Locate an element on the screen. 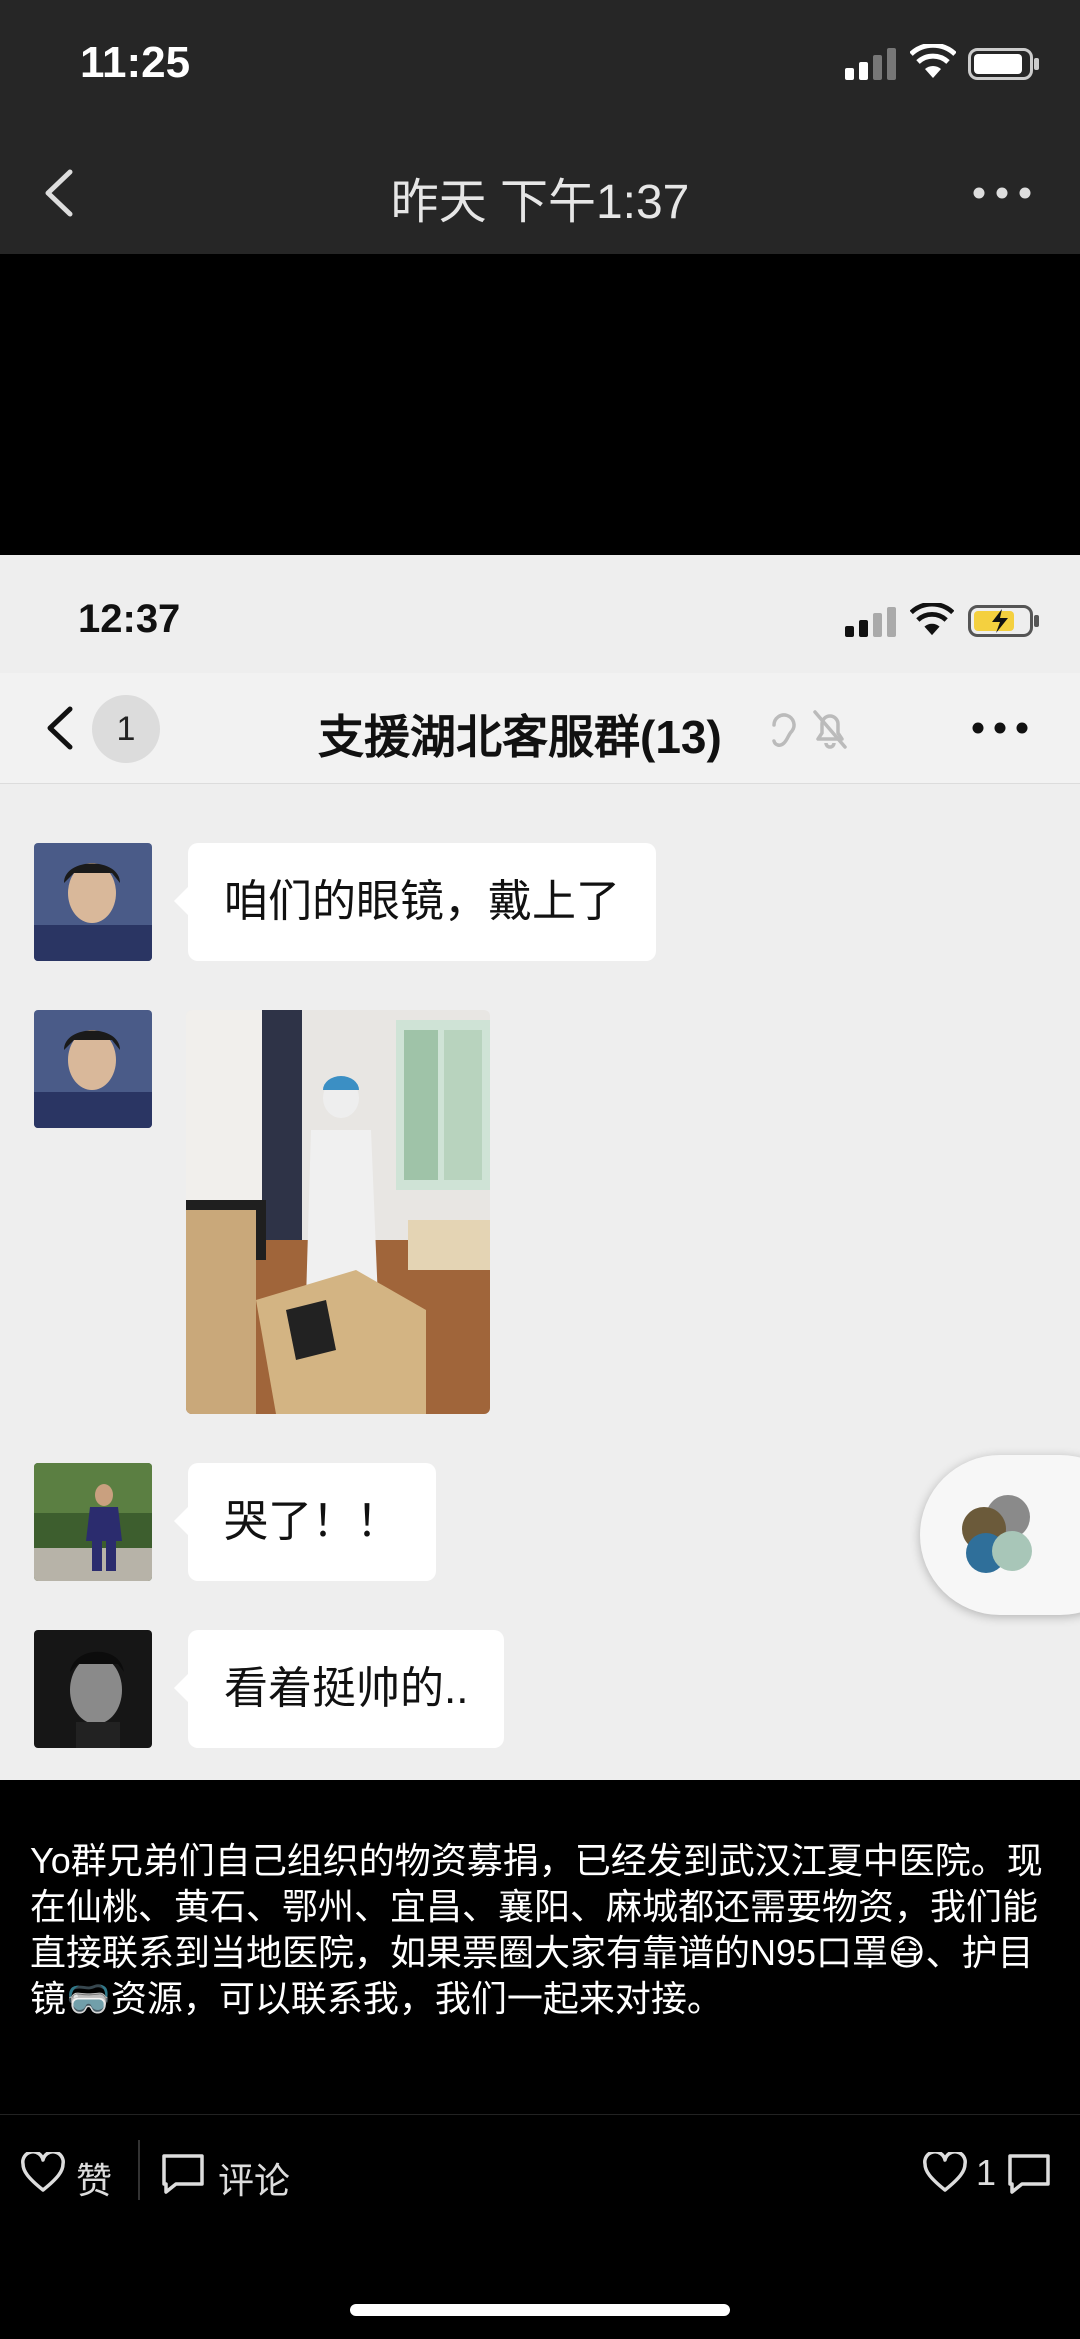  wifi-icon is located at coordinates (933, 61).